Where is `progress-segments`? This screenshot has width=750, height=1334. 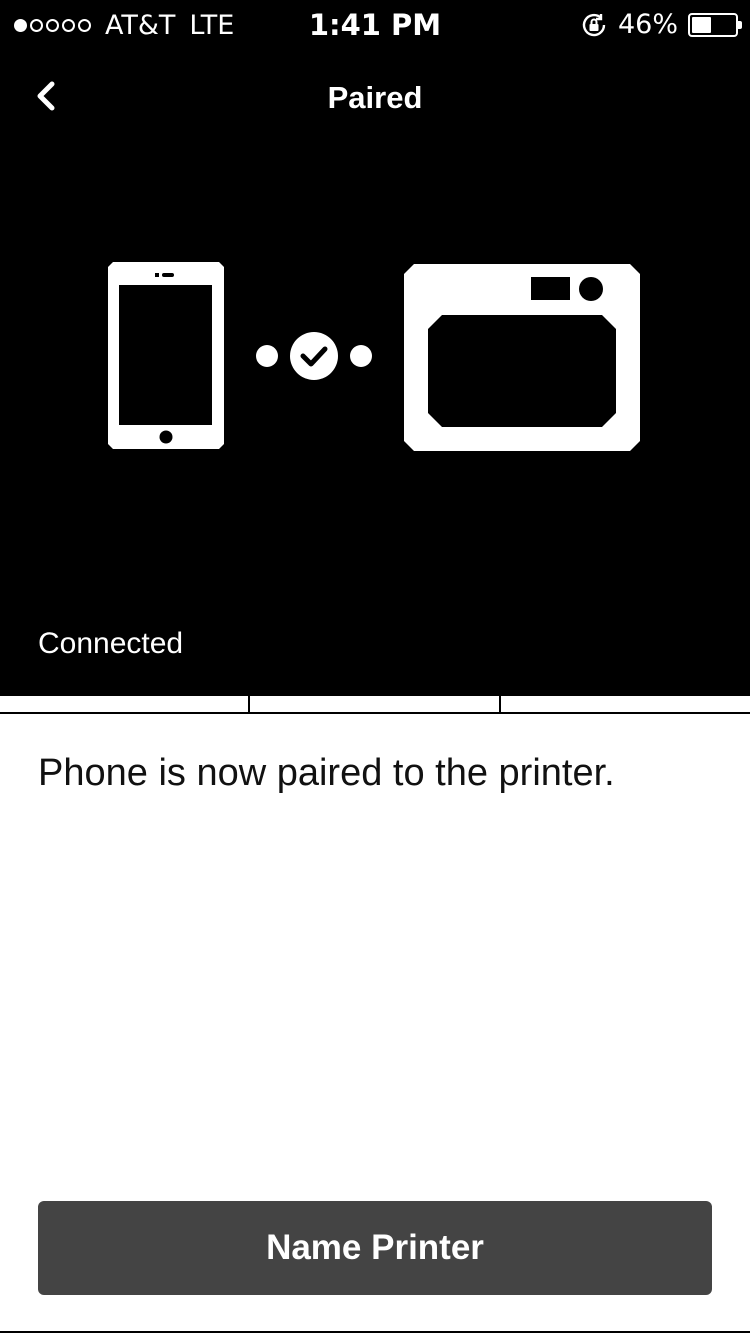
progress-segments is located at coordinates (375, 705).